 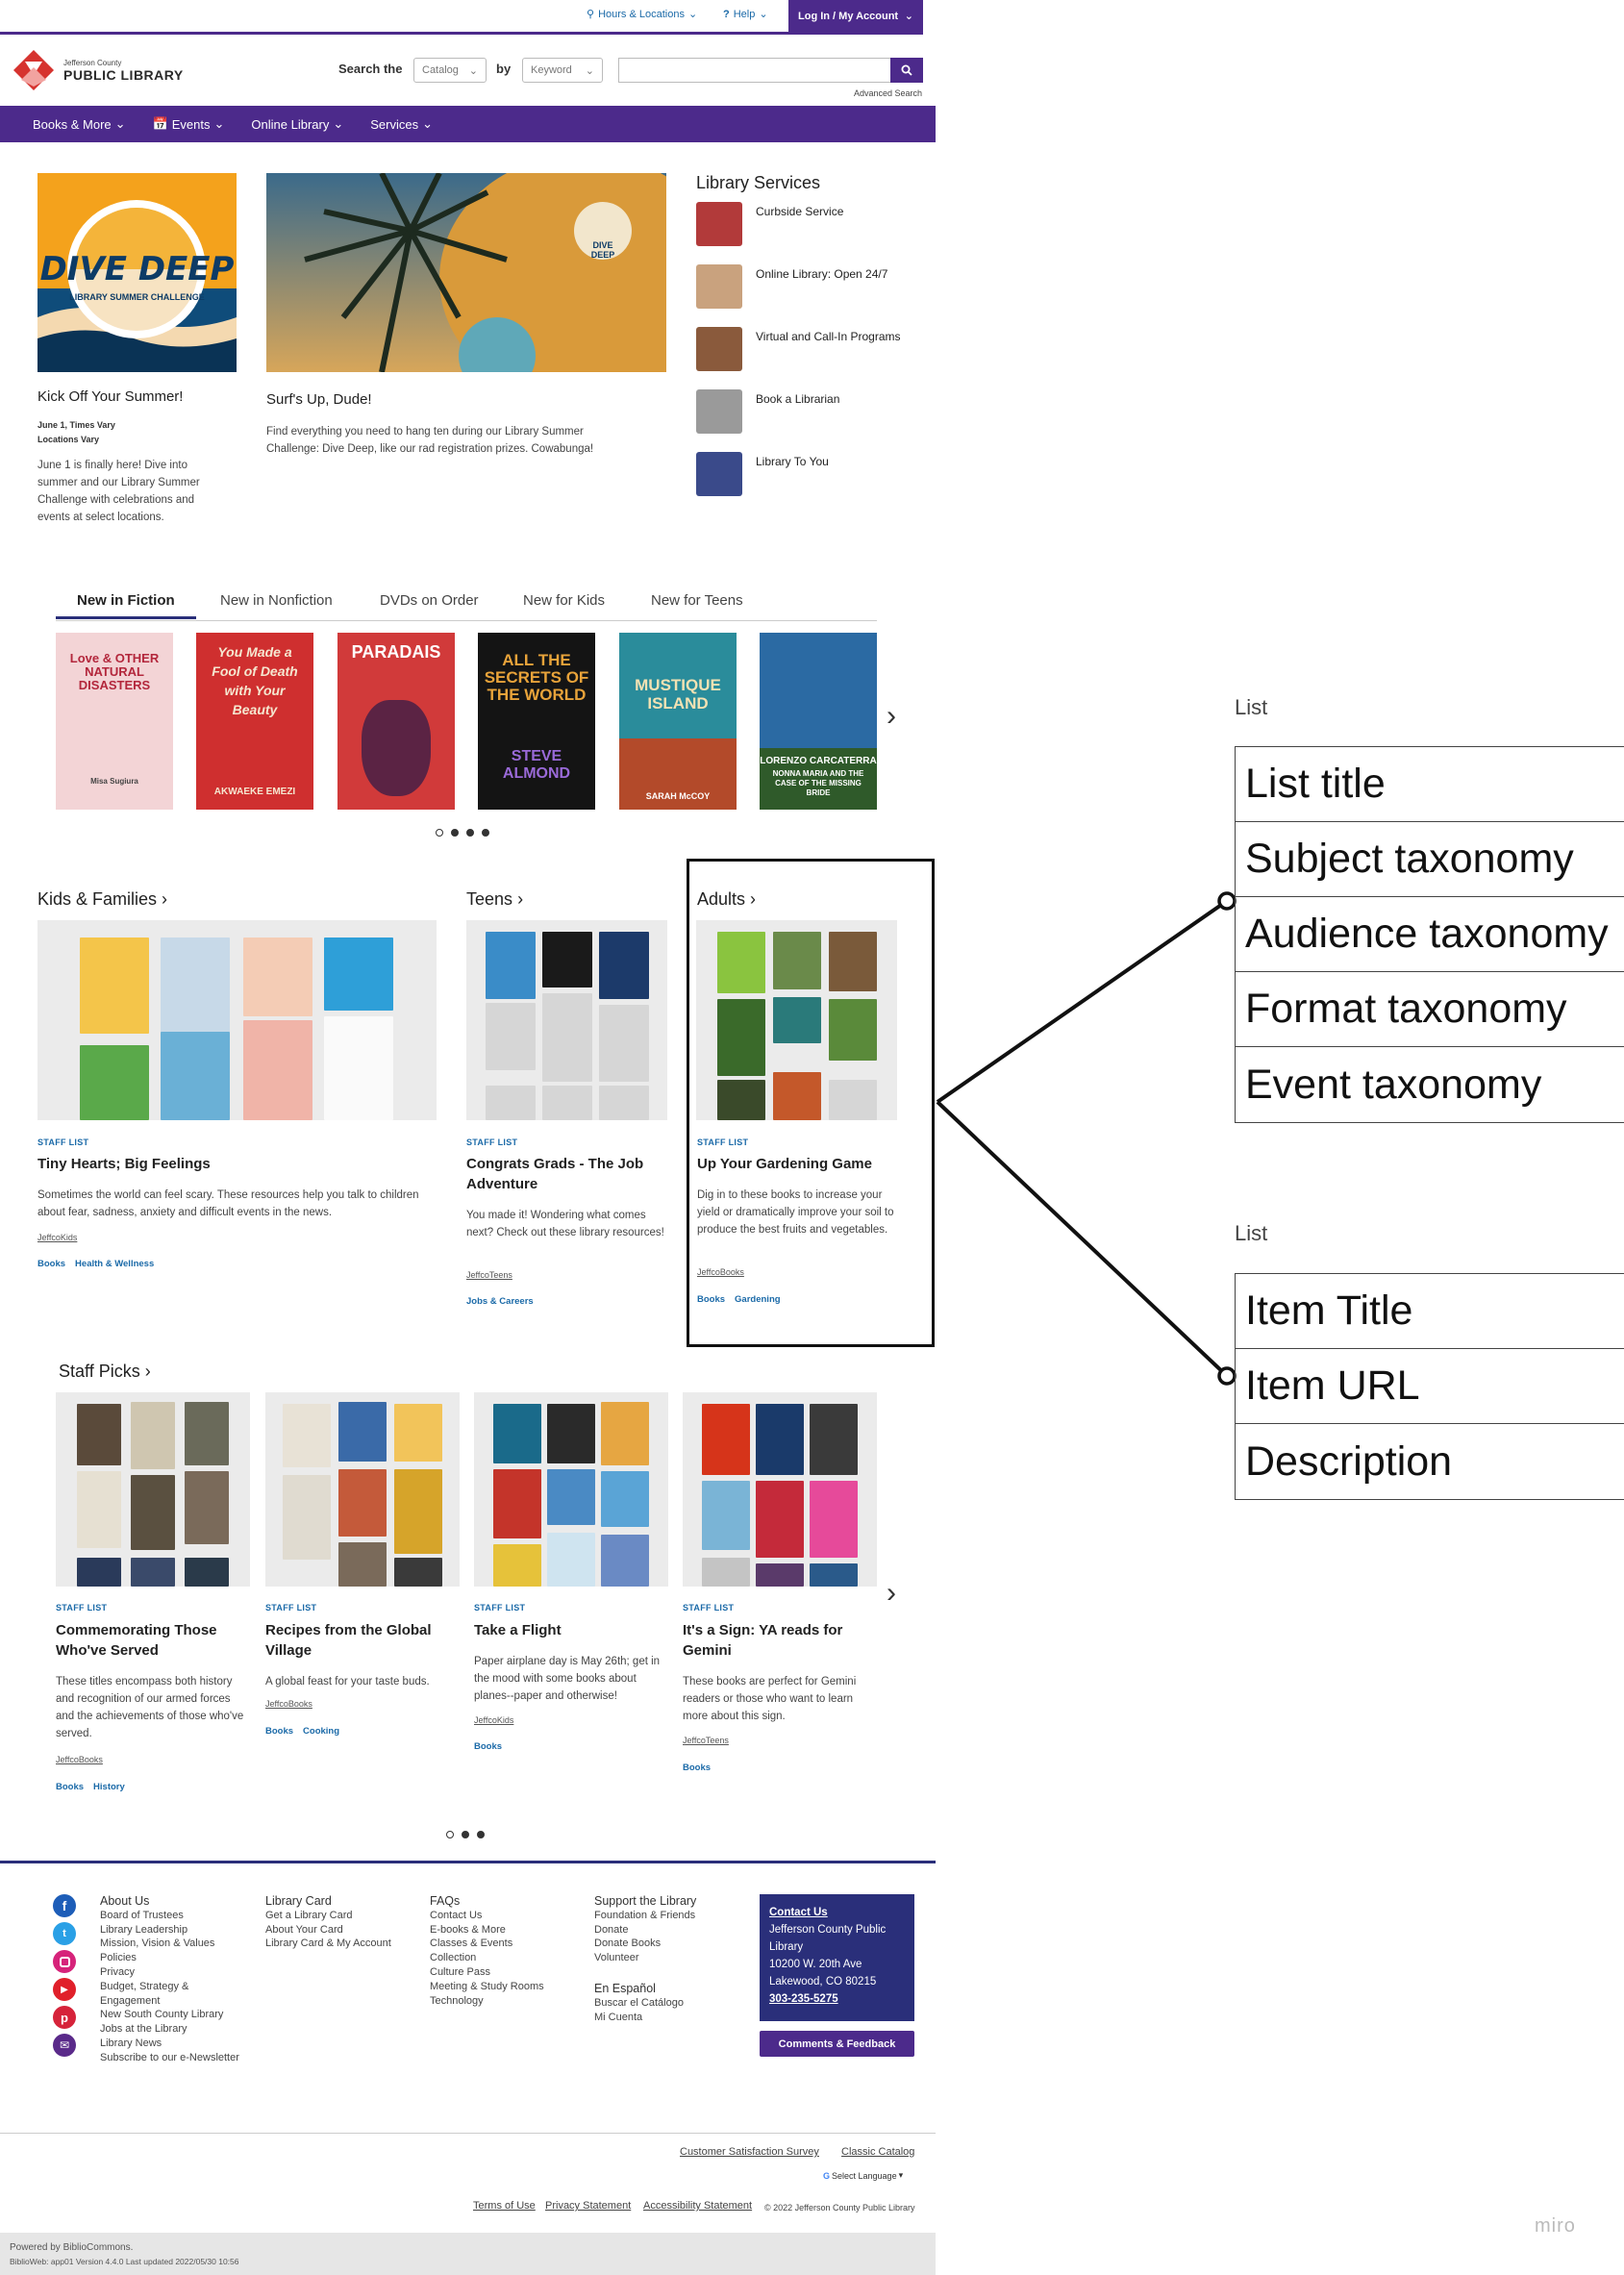 I want to click on item-schema-label: List, so click(x=1251, y=1233).